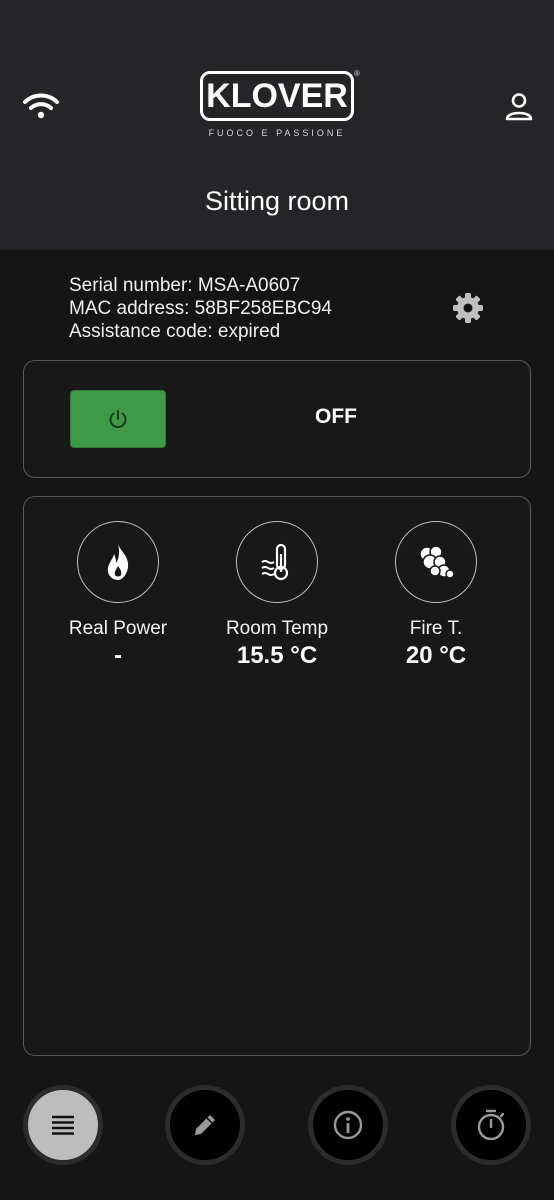 The image size is (554, 1200). Describe the element at coordinates (436, 628) in the screenshot. I see `stat-label: Fire T.` at that location.